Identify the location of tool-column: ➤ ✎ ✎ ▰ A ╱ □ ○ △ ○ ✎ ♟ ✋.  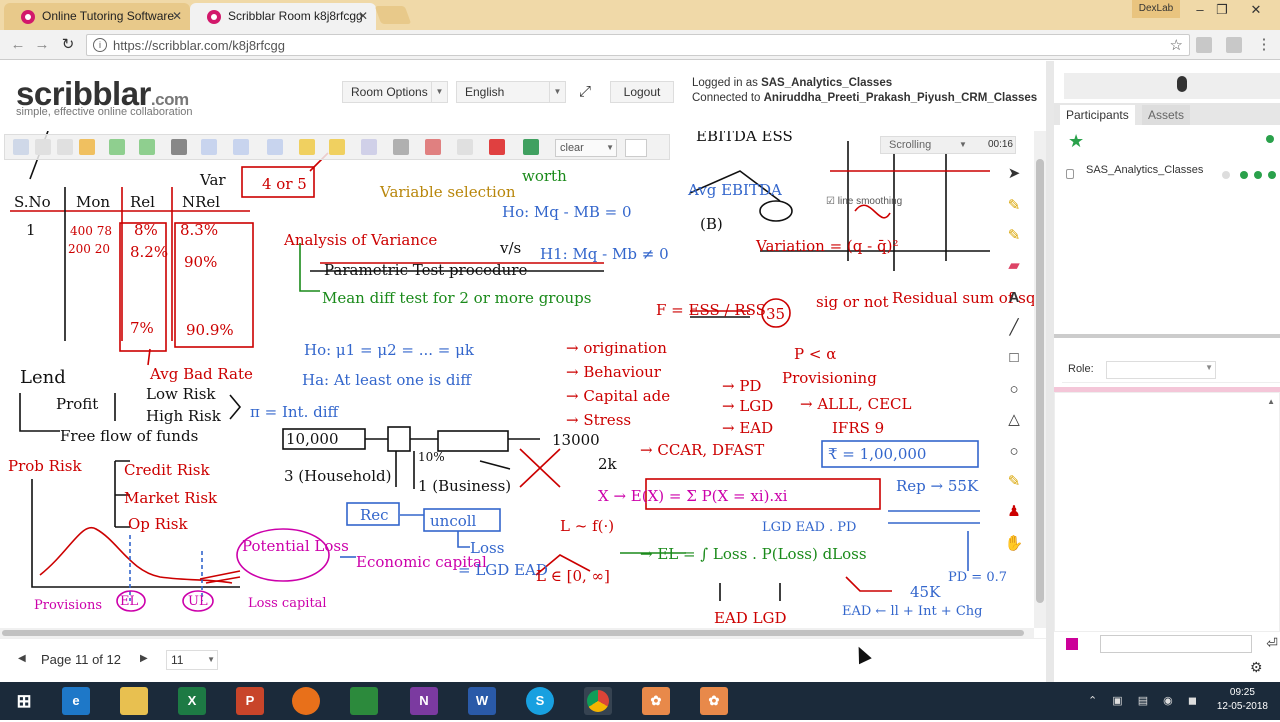
(1014, 360).